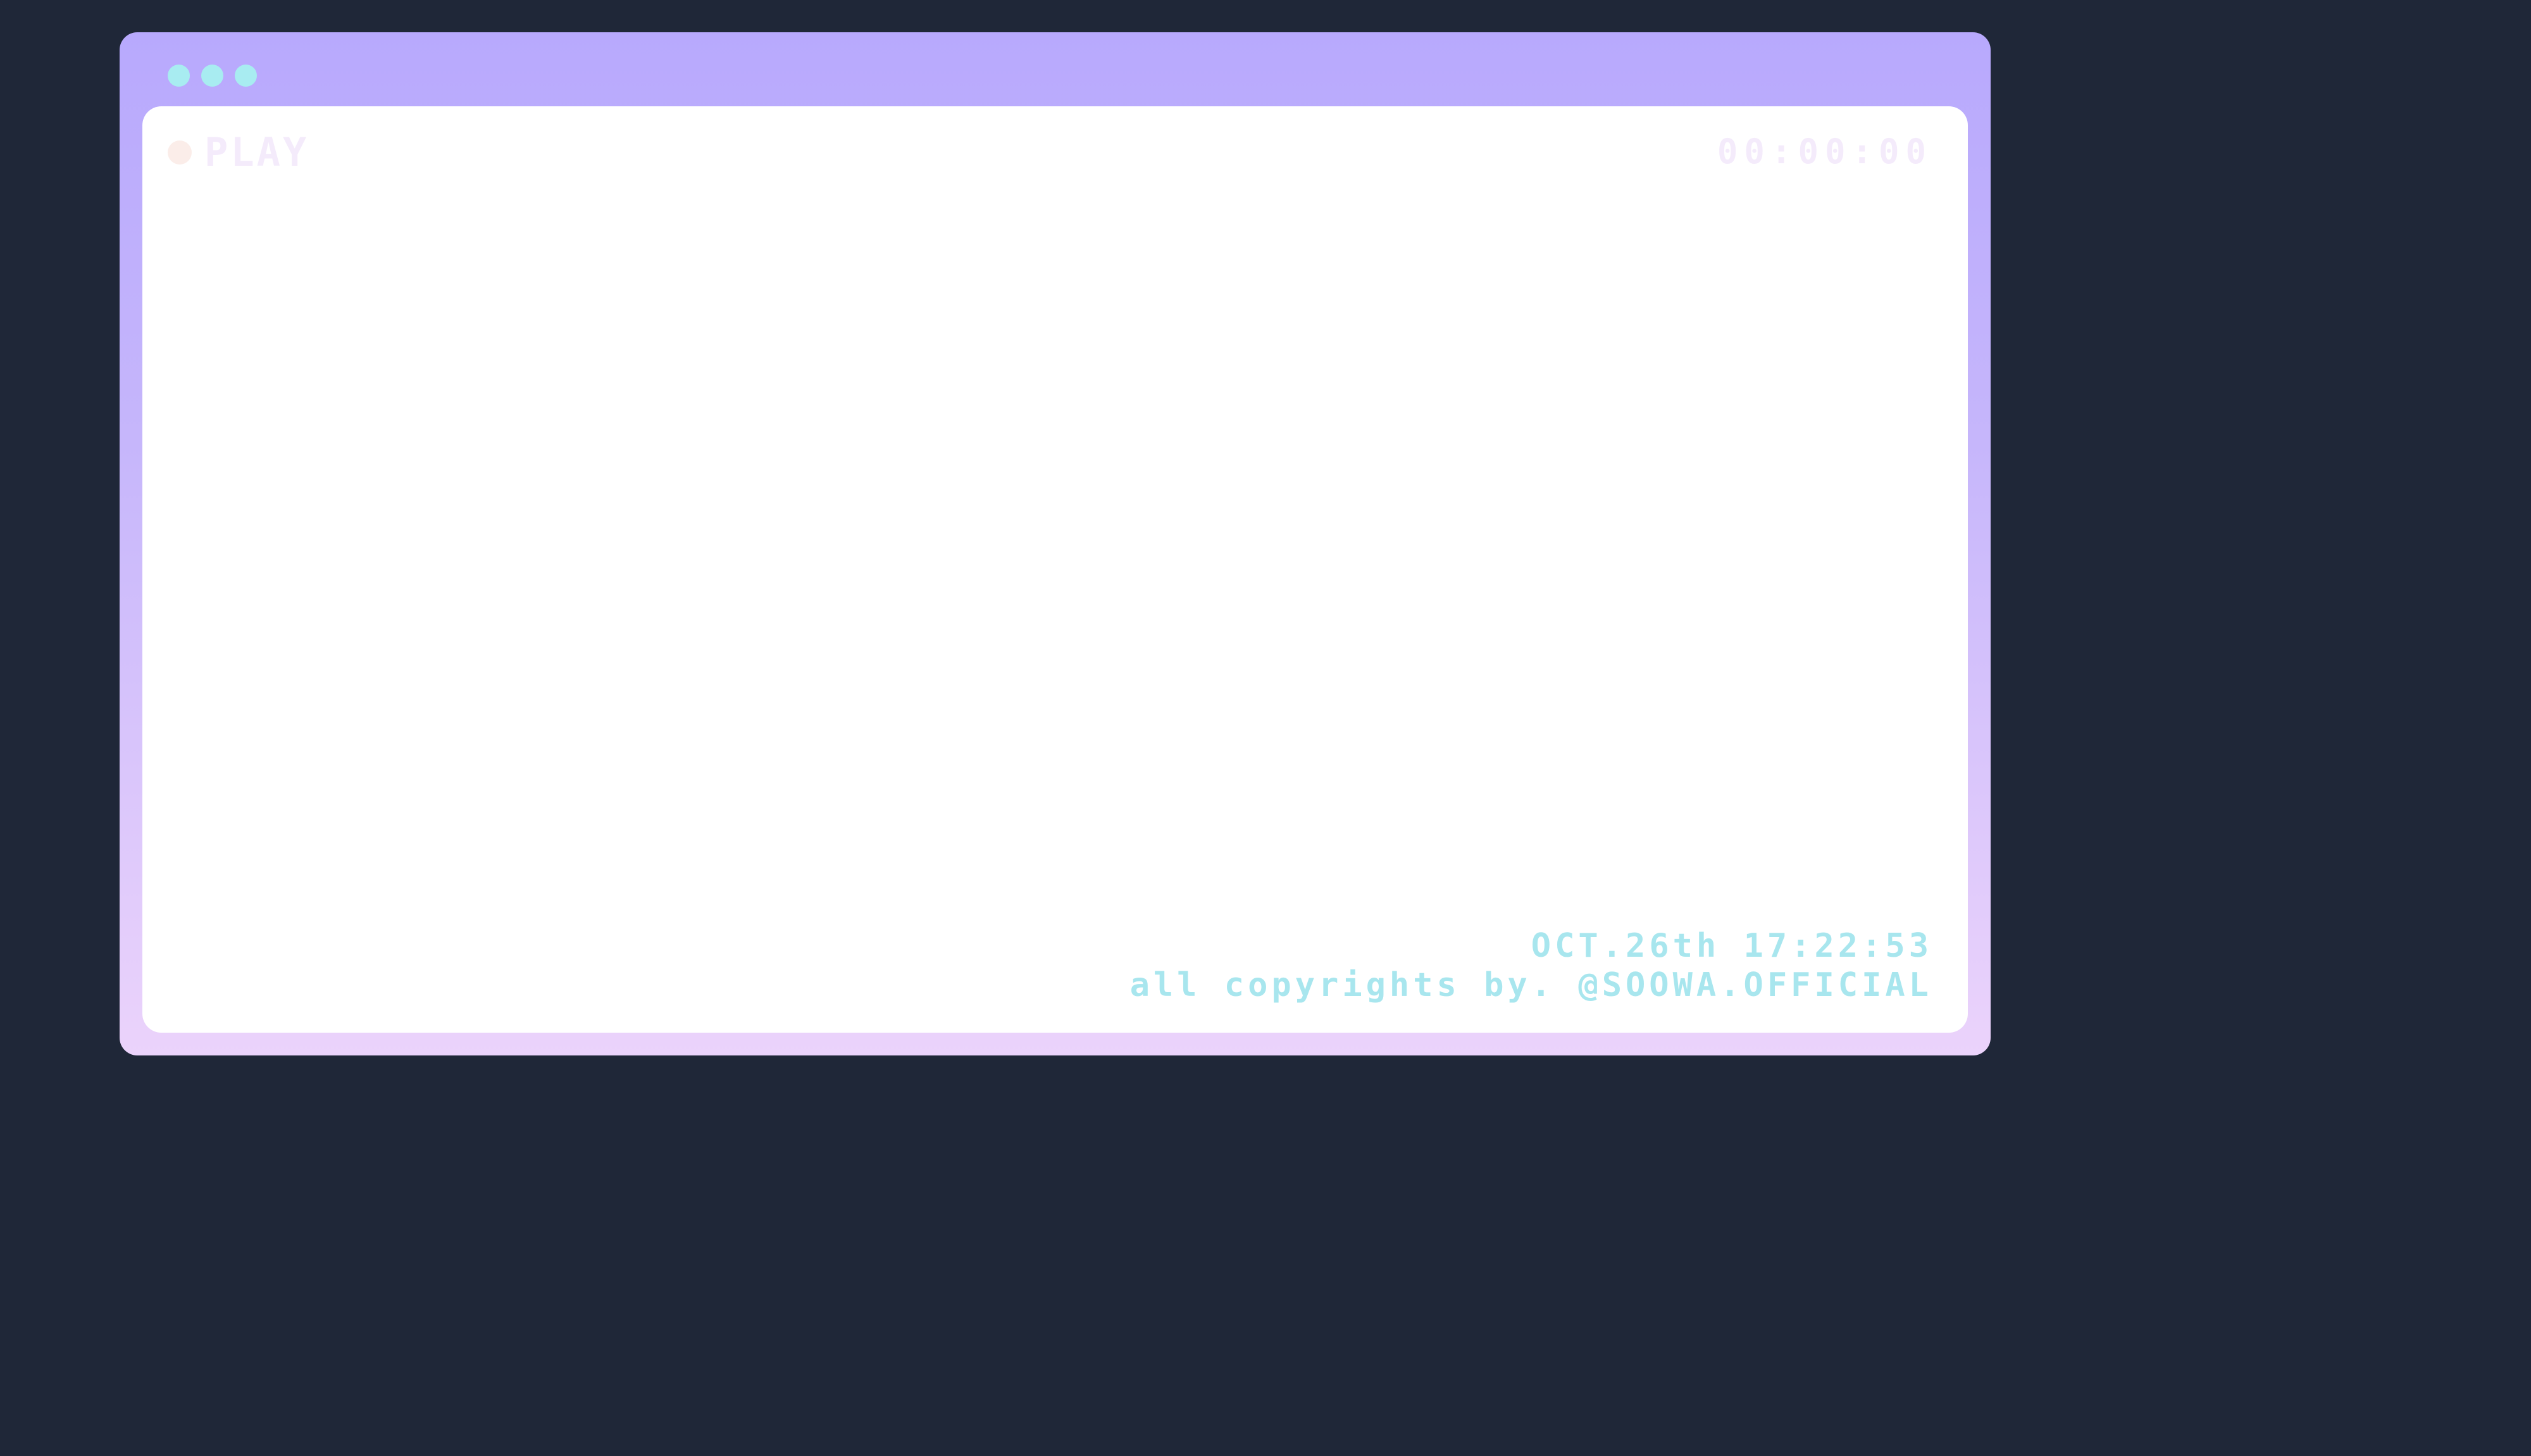 This screenshot has height=1456, width=2531. What do you see at coordinates (1825, 151) in the screenshot?
I see `timecode: 00:00:00` at bounding box center [1825, 151].